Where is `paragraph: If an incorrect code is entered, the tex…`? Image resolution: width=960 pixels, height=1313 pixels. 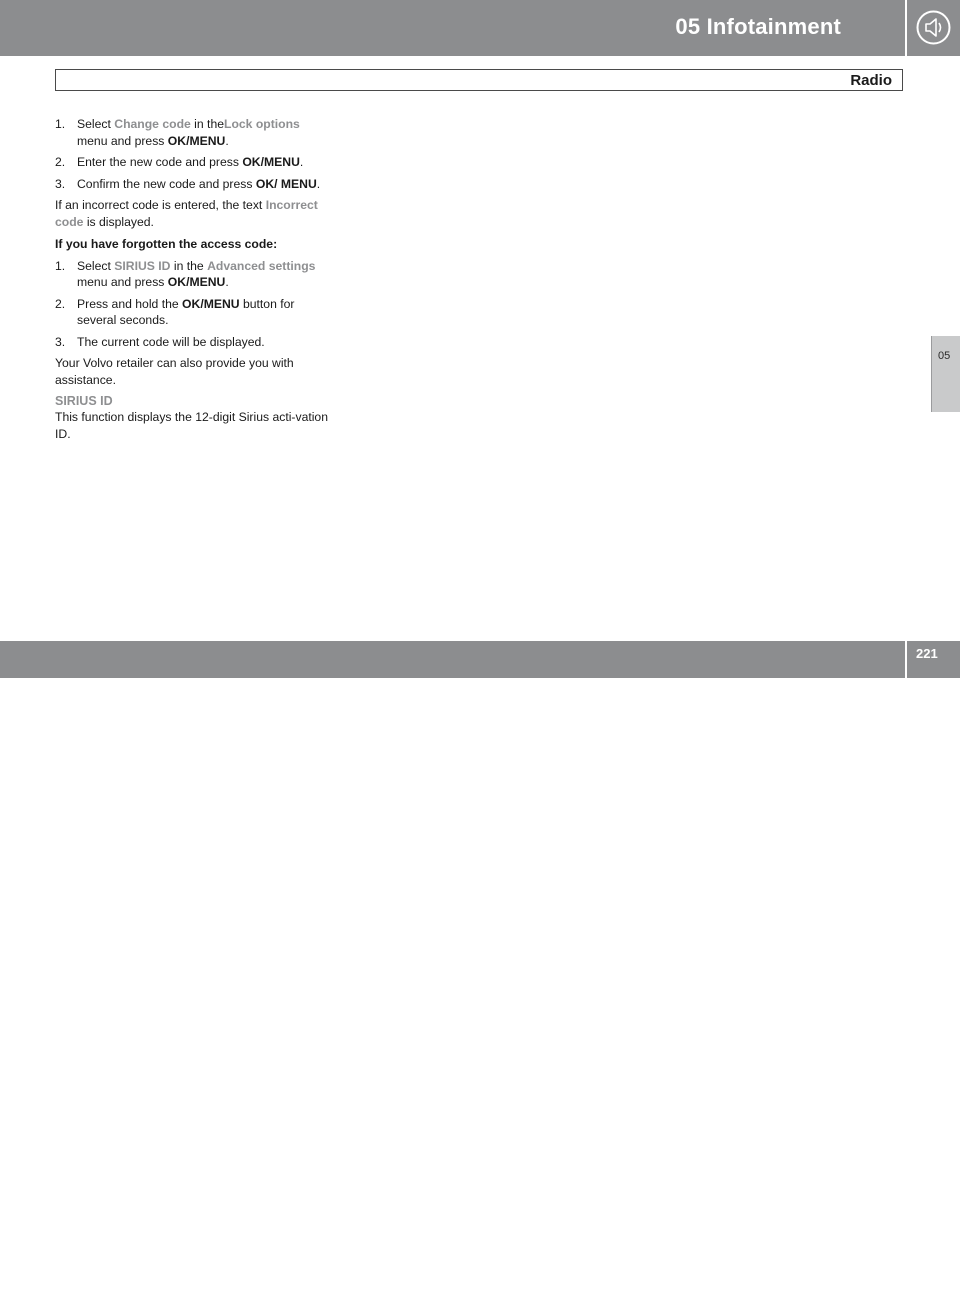
paragraph: If an incorrect code is entered, the tex… is located at coordinates (192, 213).